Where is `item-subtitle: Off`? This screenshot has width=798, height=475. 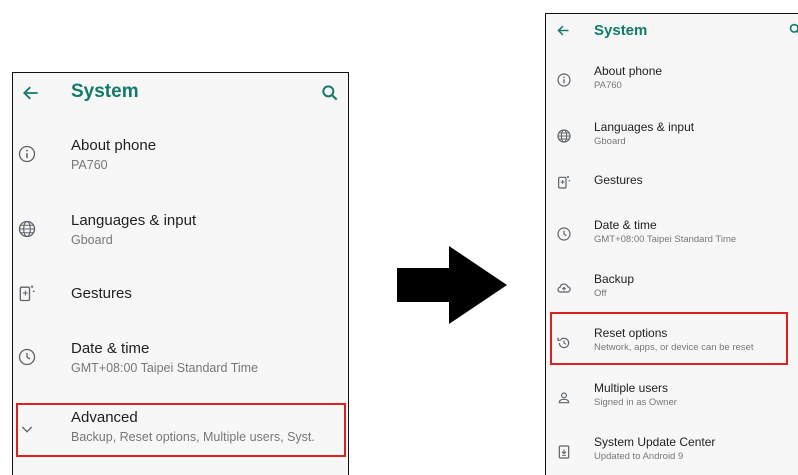 item-subtitle: Off is located at coordinates (600, 293).